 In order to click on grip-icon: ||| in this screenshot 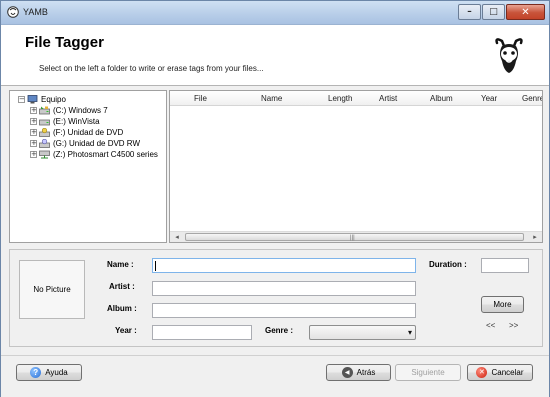, I will do `click(352, 238)`.